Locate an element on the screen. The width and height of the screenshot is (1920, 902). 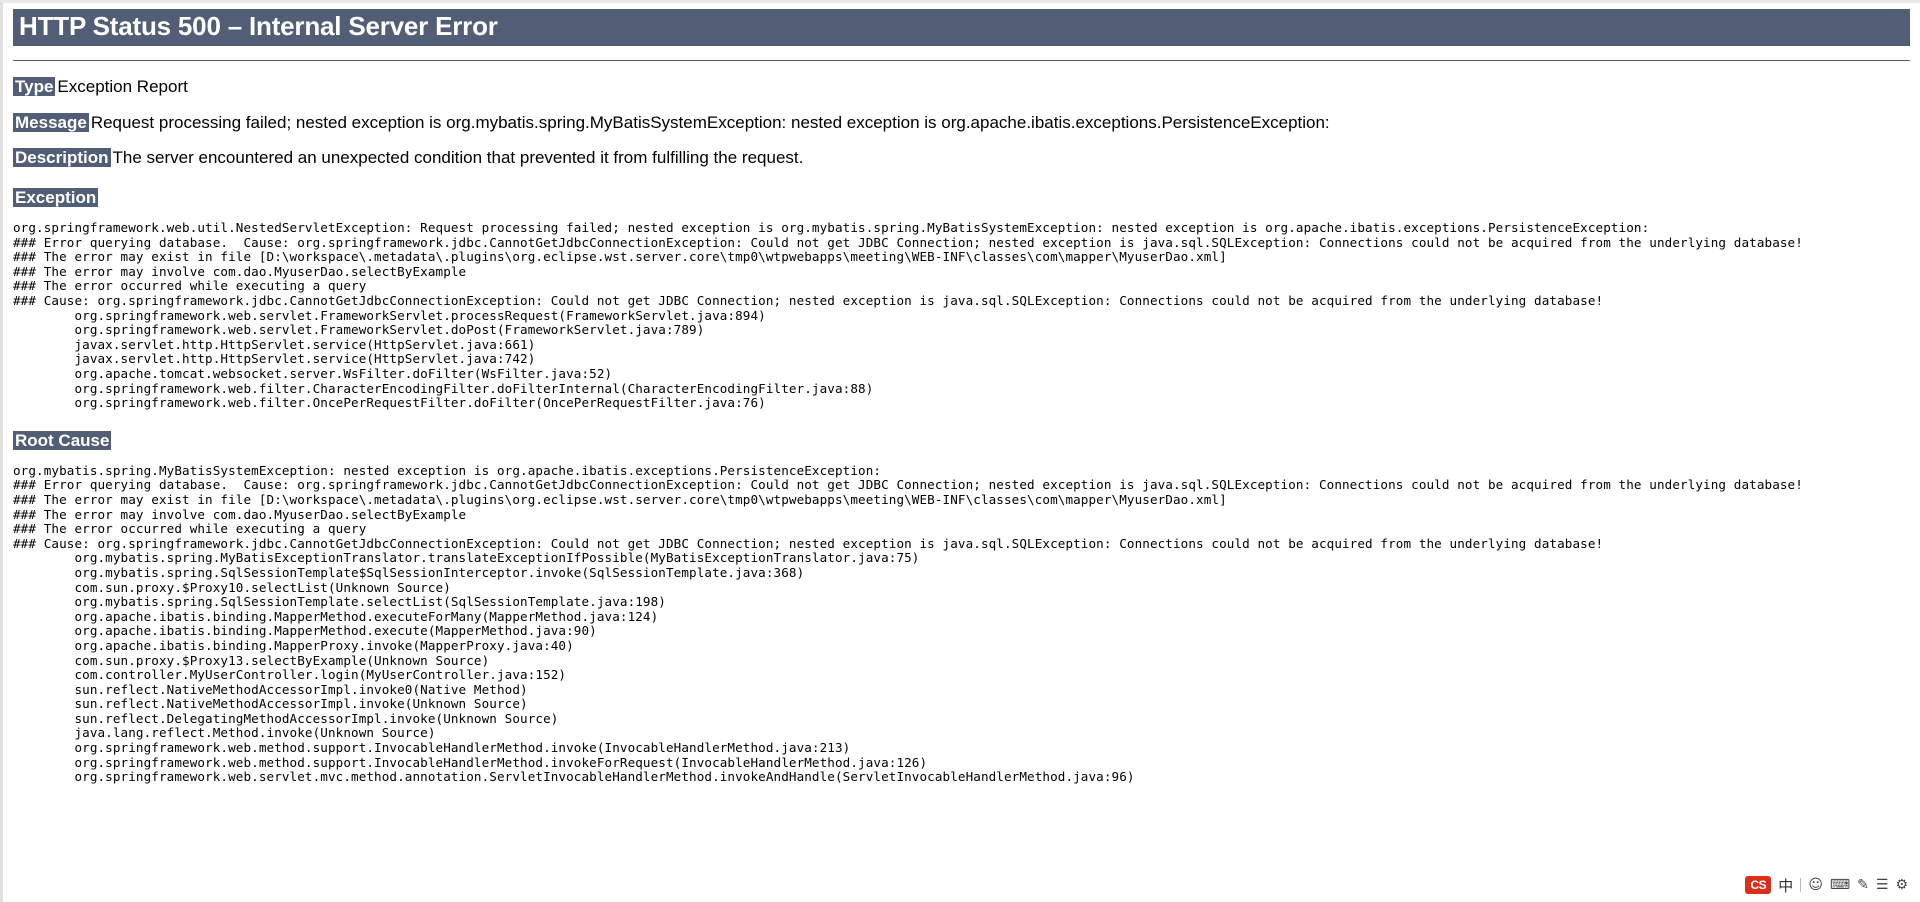
toolbar-divider is located at coordinates (1801, 885).